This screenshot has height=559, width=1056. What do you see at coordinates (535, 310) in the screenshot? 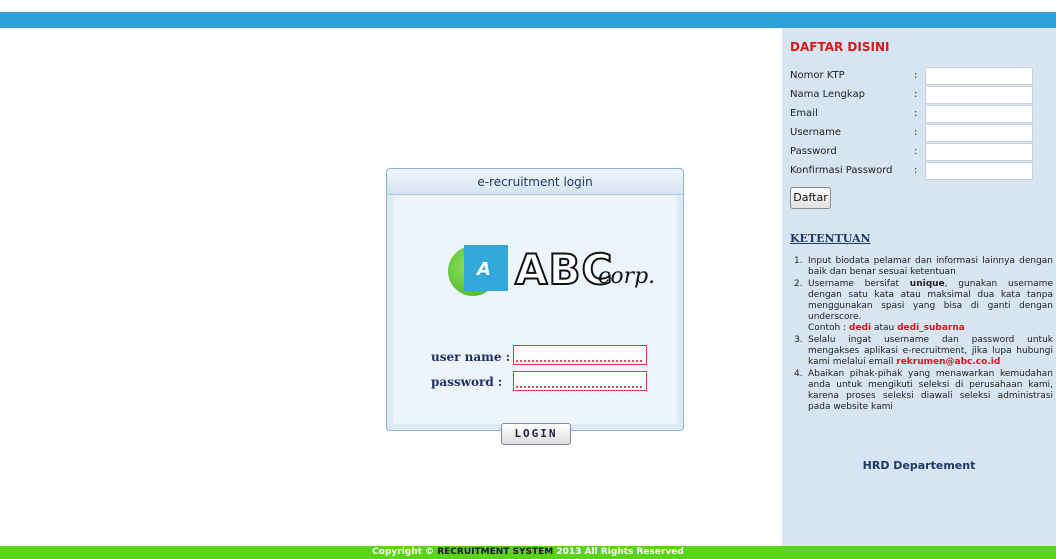
I see `login-body: A ABC corp. user name : password :` at bounding box center [535, 310].